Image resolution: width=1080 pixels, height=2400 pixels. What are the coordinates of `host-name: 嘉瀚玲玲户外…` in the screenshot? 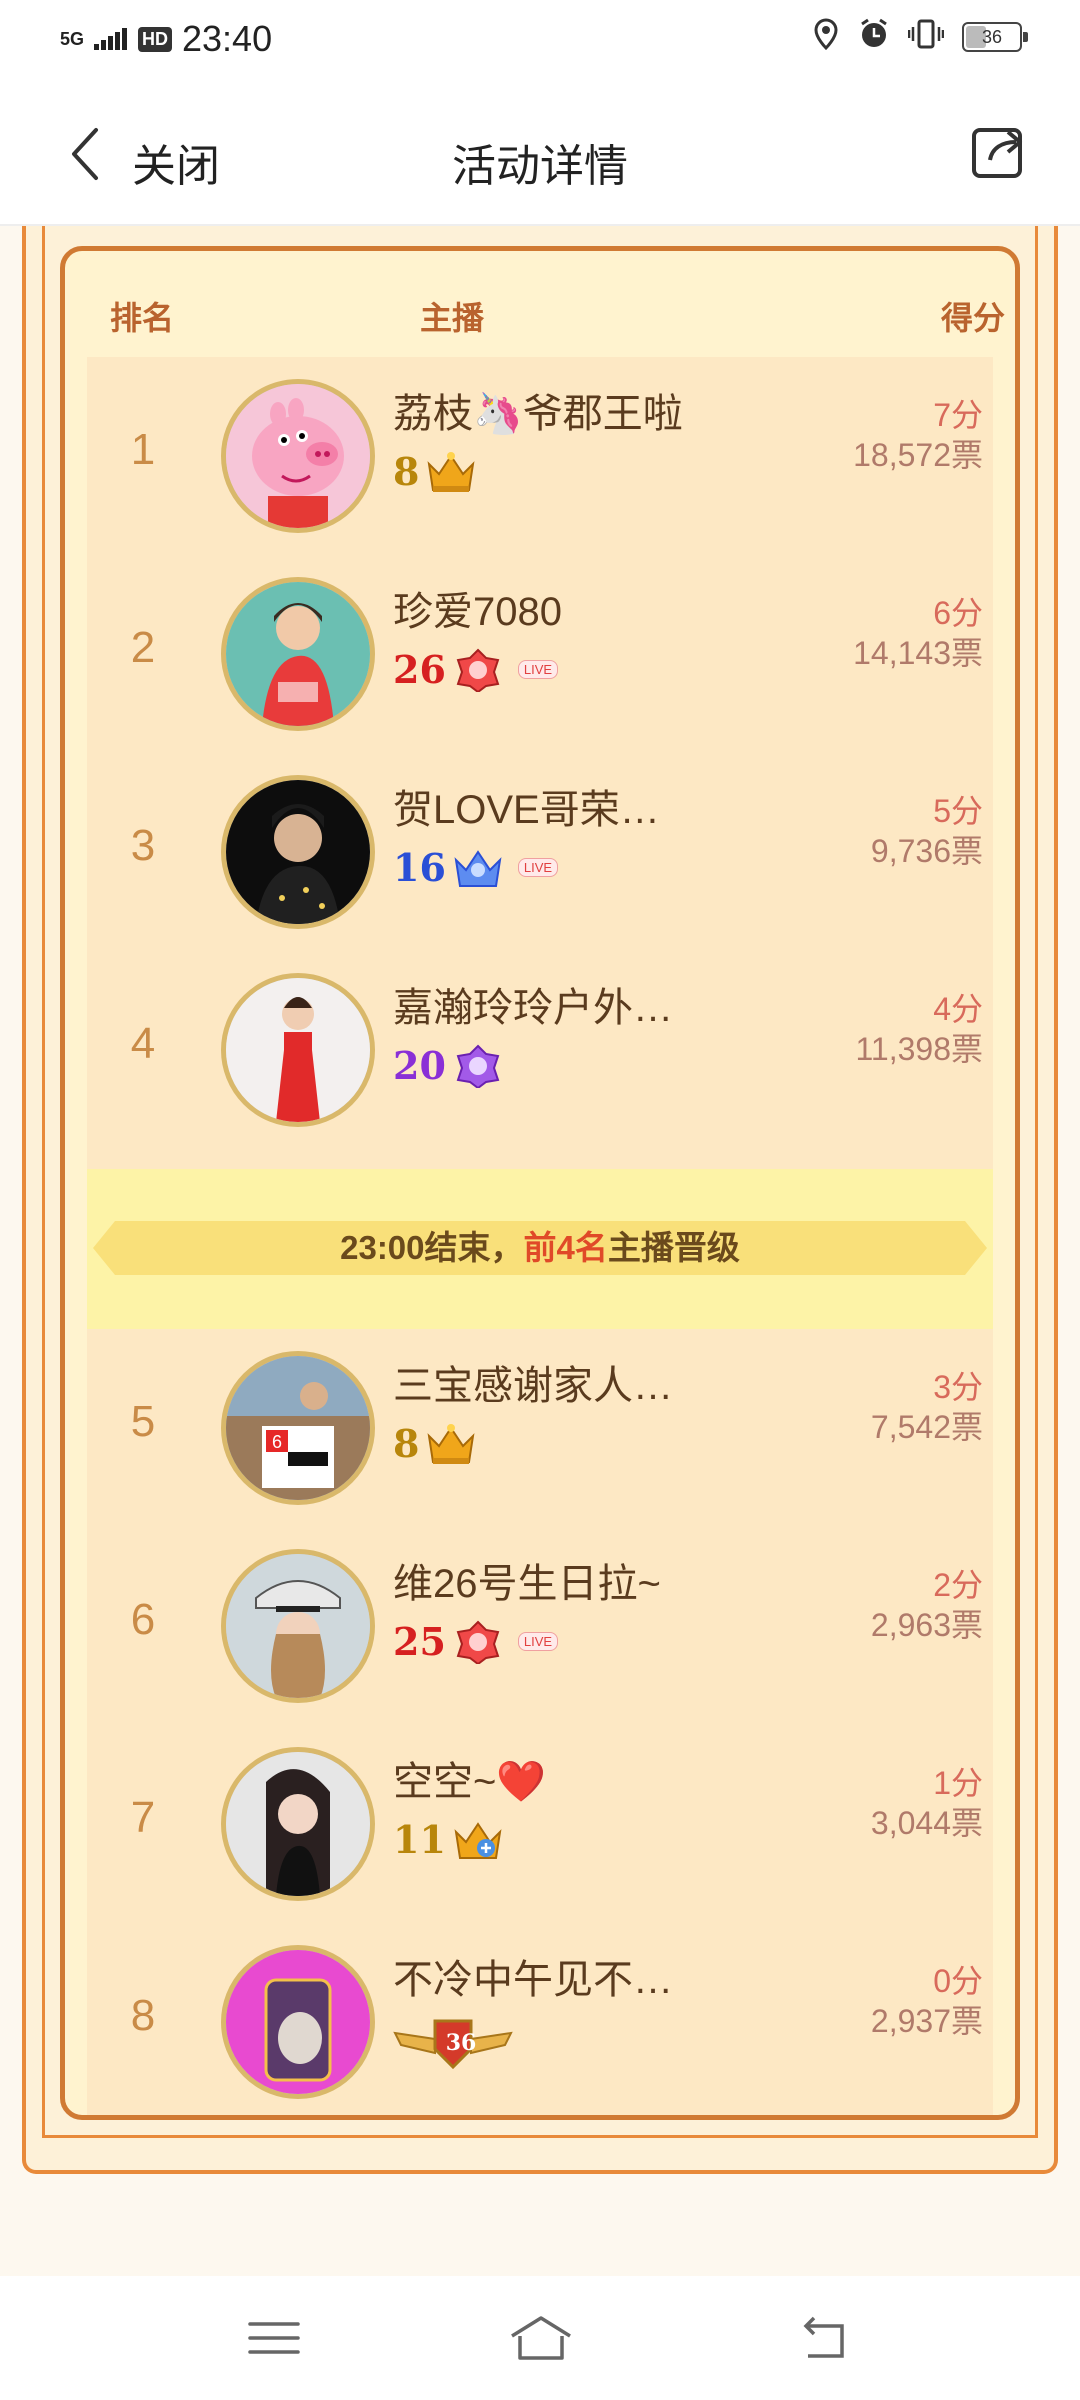 It's located at (533, 1008).